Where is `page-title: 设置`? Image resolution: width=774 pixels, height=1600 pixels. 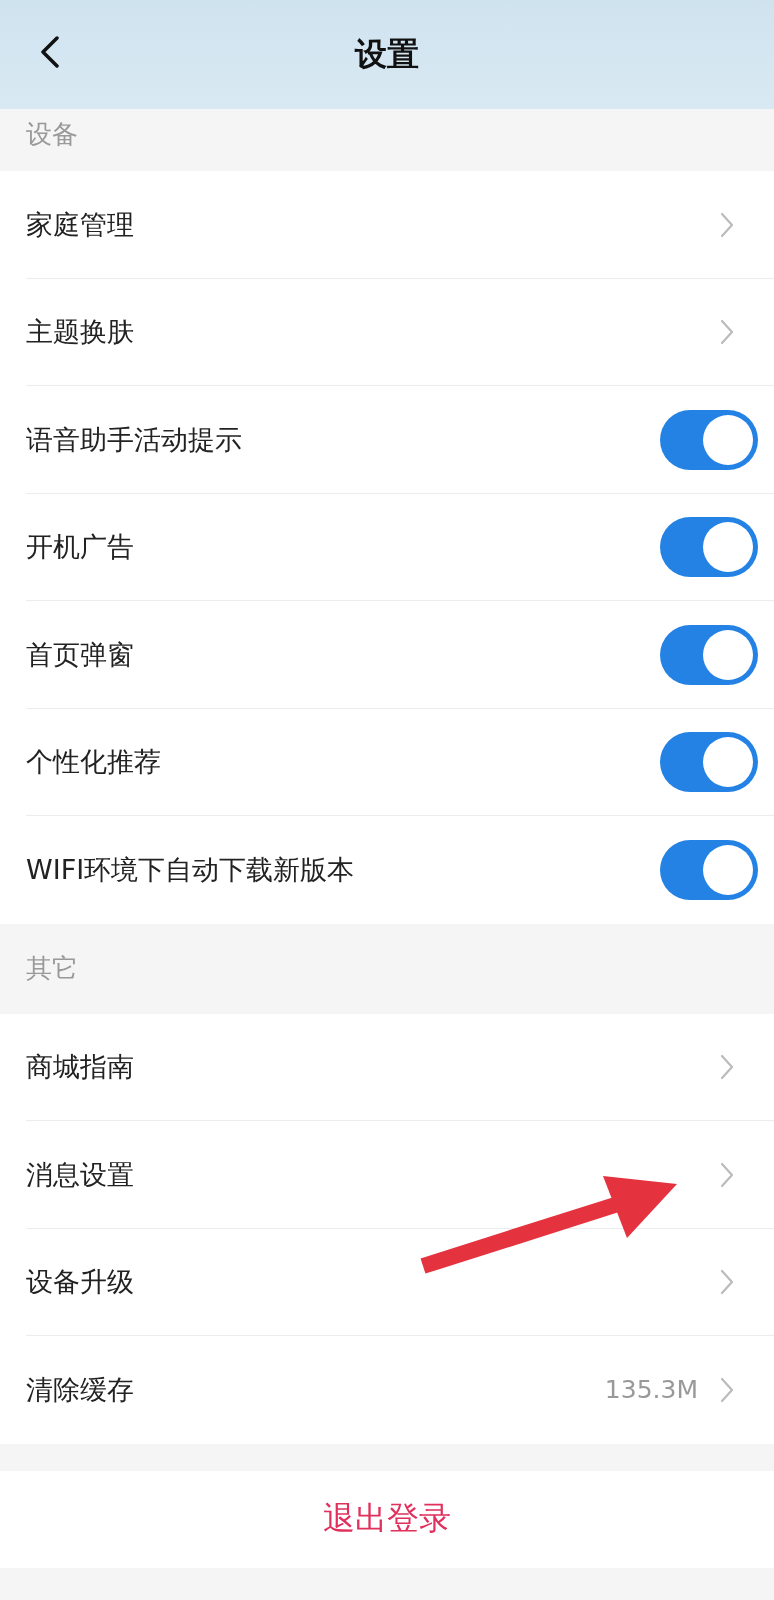
page-title: 设置 is located at coordinates (387, 54).